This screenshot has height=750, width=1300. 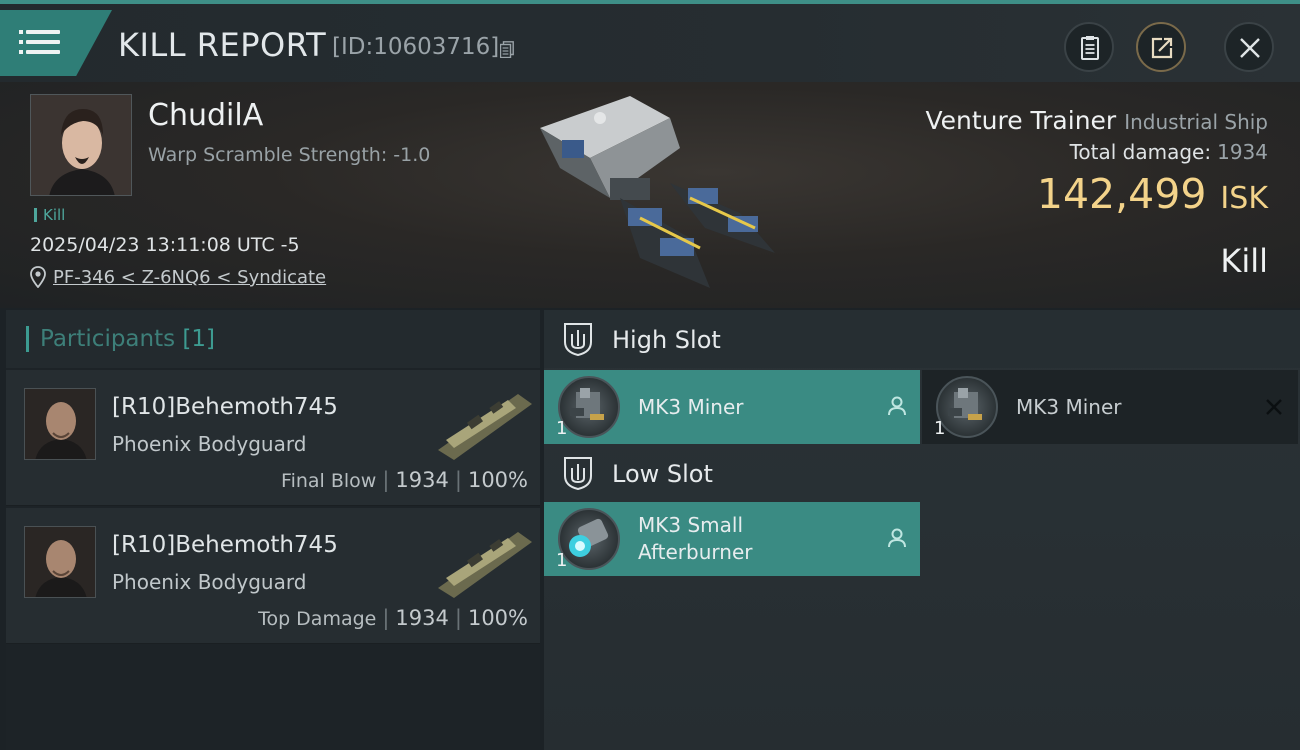 I want to click on kill-tag: Kill, so click(x=49, y=215).